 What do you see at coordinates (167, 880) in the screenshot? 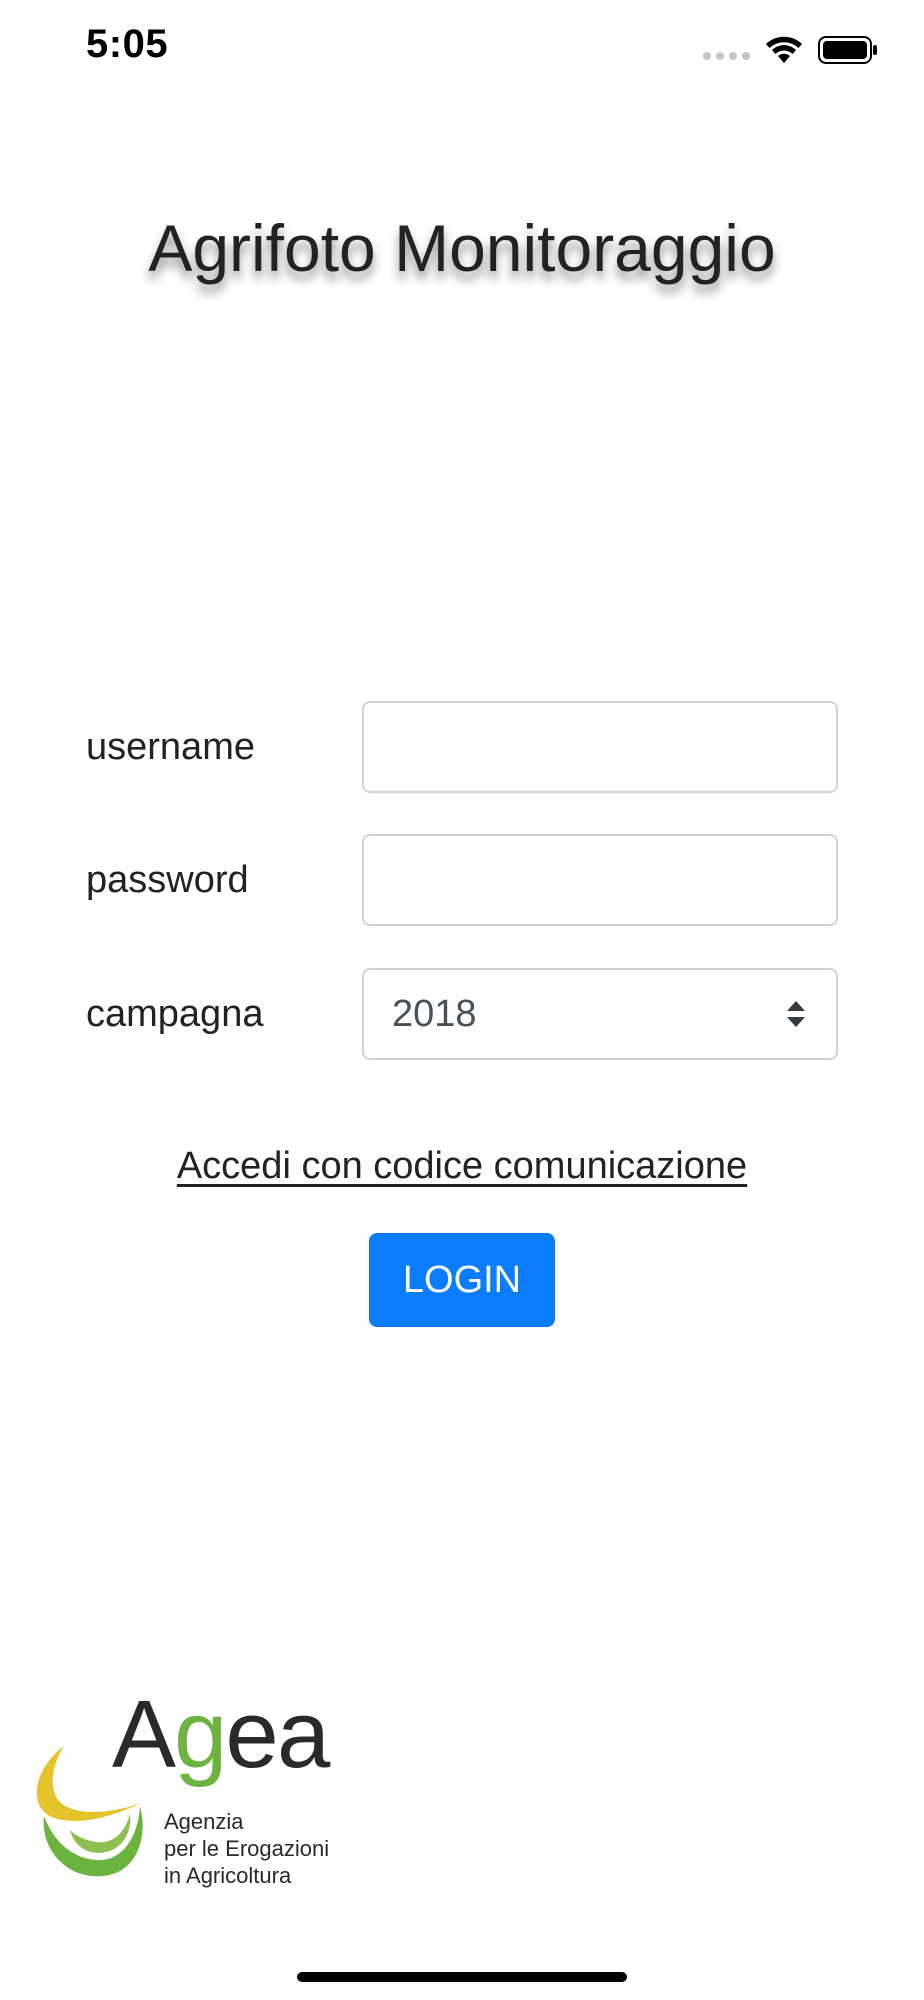
I see `password-label: password` at bounding box center [167, 880].